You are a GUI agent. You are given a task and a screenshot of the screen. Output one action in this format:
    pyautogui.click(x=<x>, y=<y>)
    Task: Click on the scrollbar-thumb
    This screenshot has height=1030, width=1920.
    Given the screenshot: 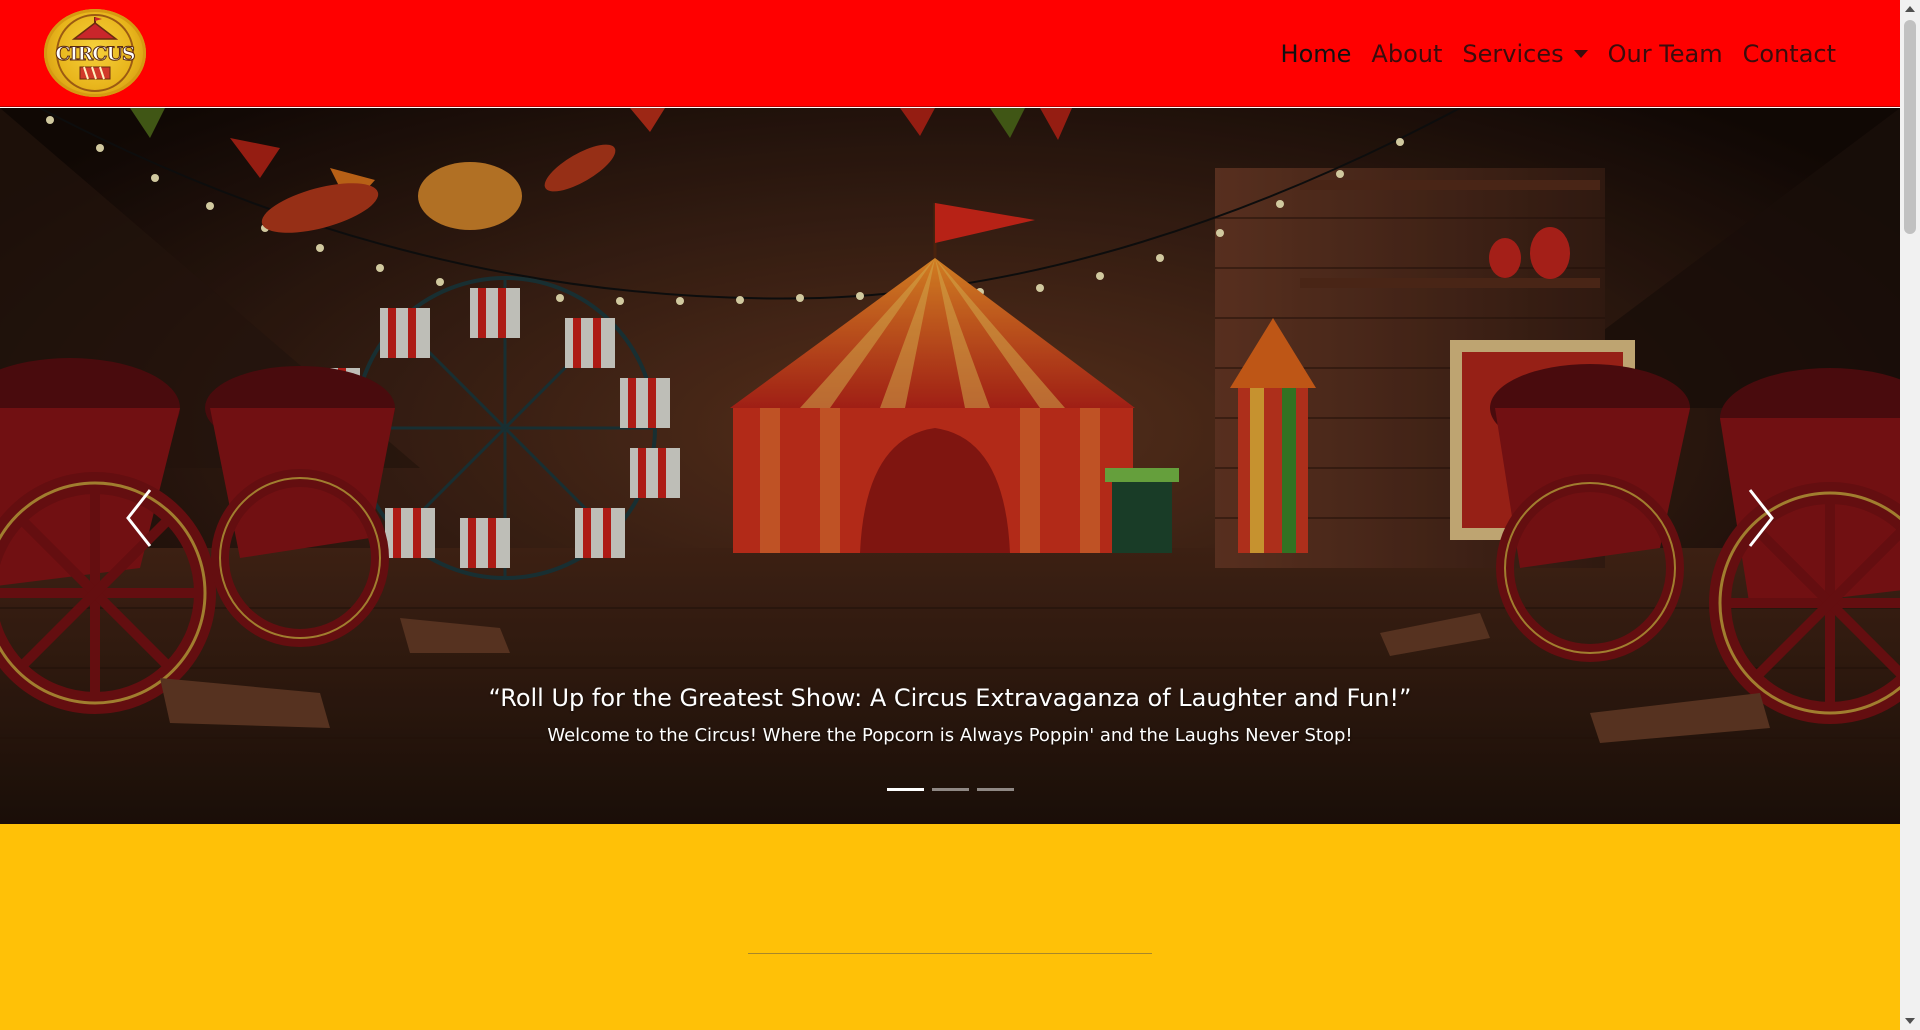 What is the action you would take?
    pyautogui.click(x=1910, y=127)
    